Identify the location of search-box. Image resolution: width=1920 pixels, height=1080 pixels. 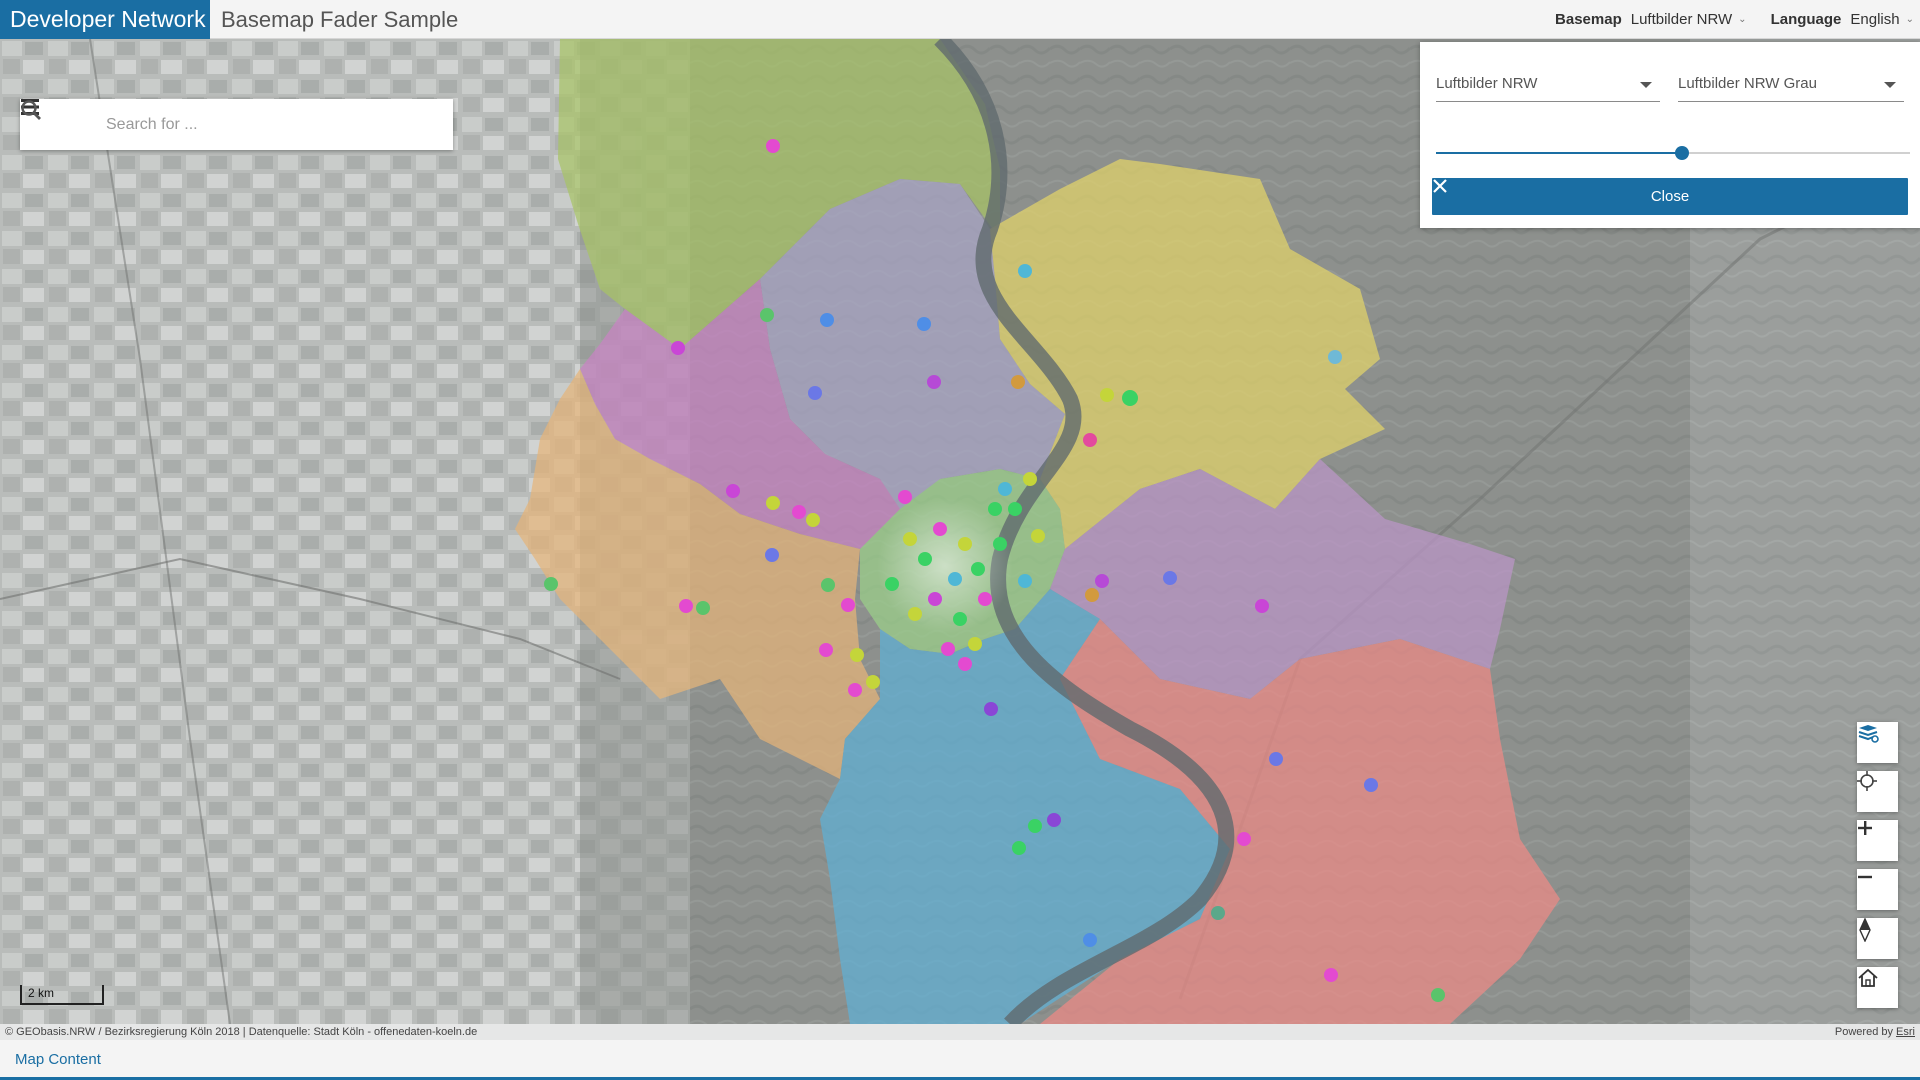
(236, 124).